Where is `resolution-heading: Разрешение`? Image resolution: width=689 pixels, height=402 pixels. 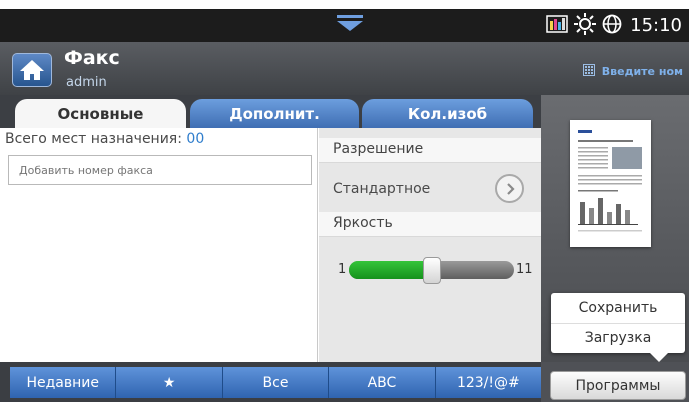 resolution-heading: Разрешение is located at coordinates (430, 150).